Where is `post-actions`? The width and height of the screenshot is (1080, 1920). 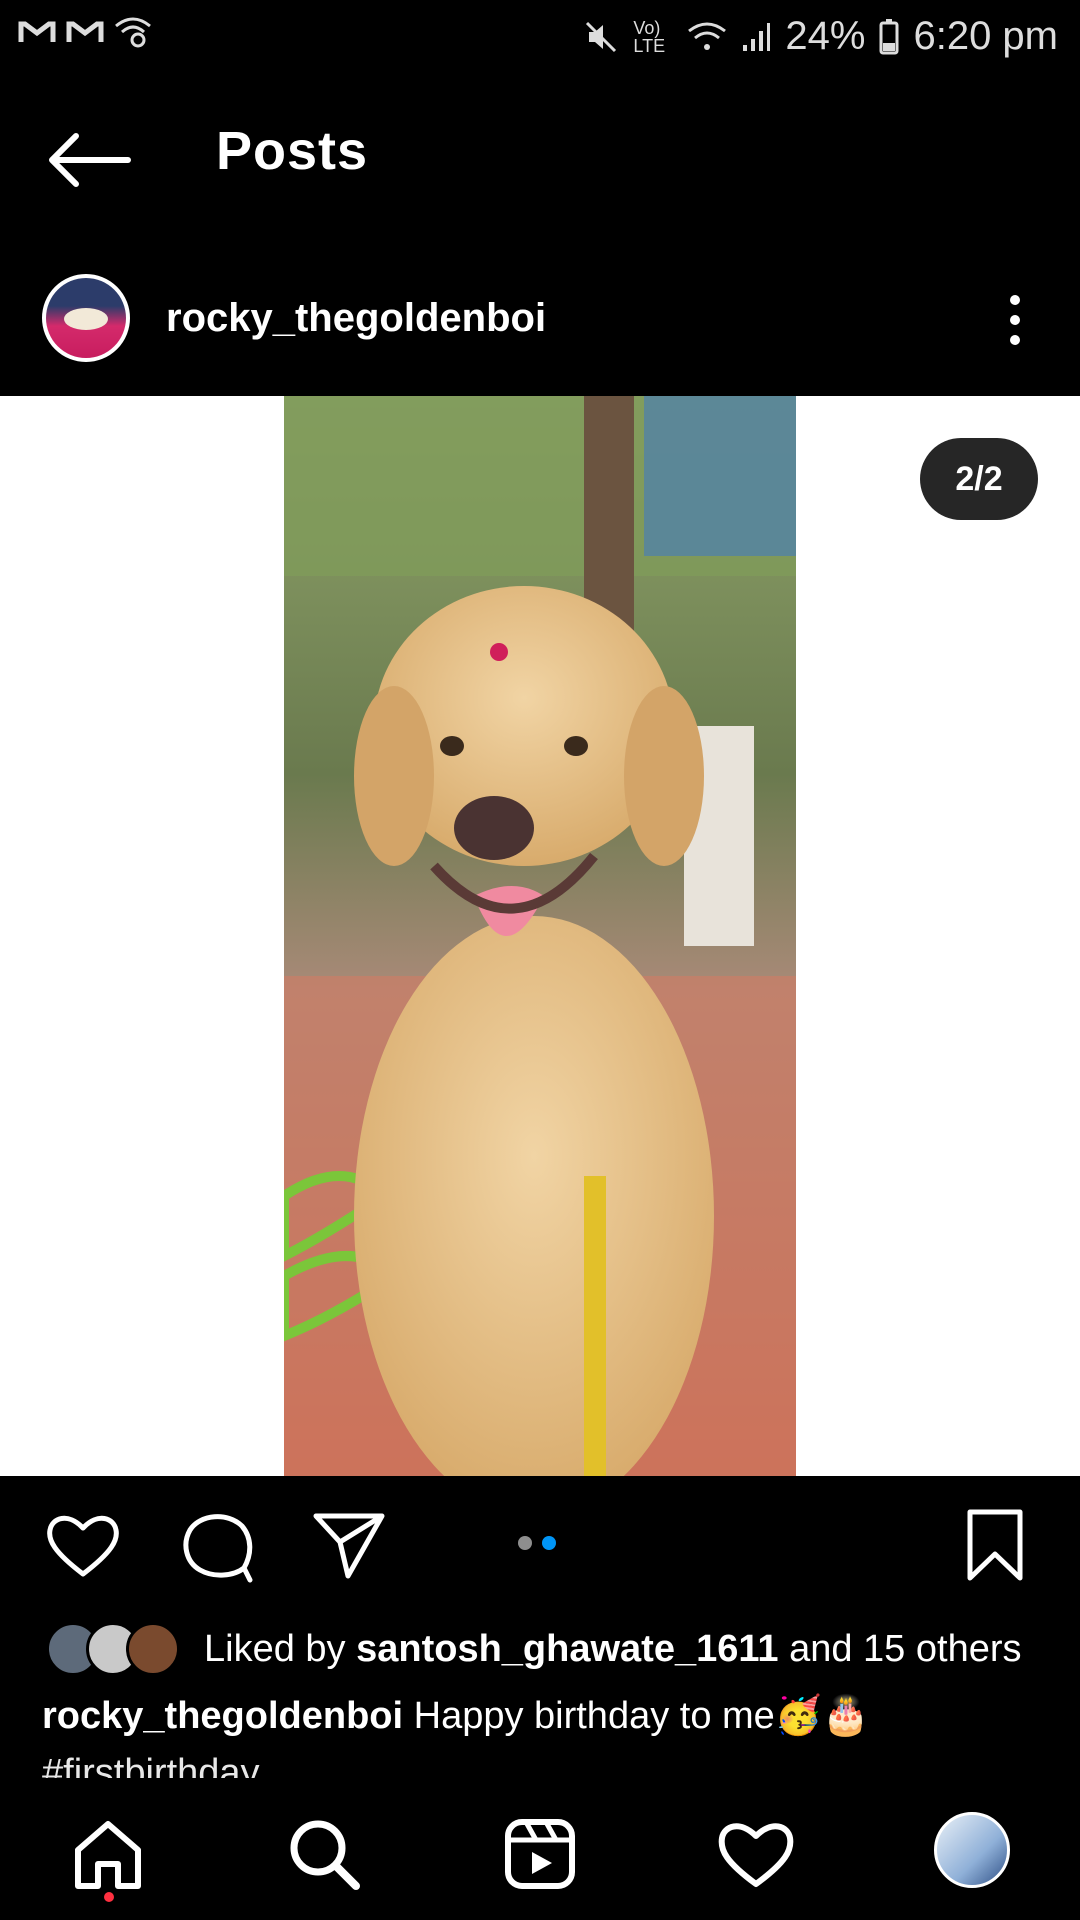
post-actions is located at coordinates (540, 1545).